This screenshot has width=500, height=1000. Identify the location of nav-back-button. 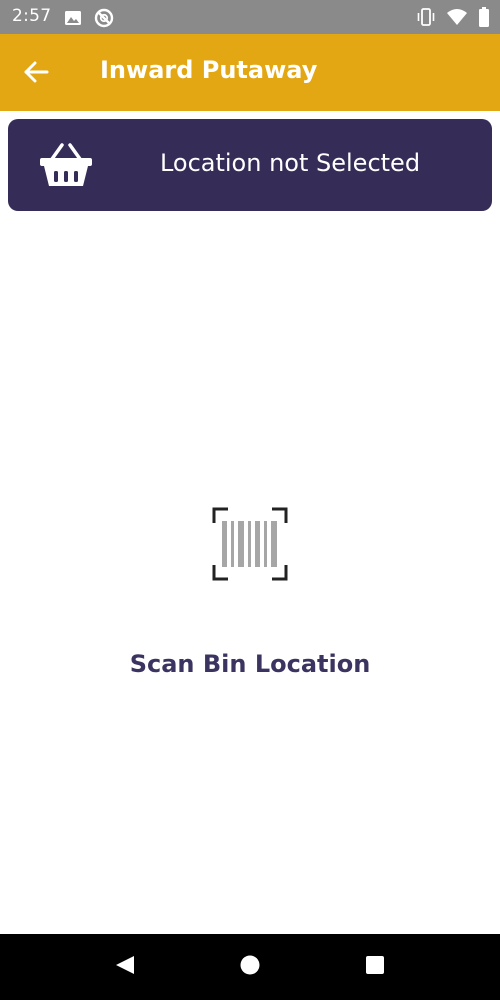
(125, 967).